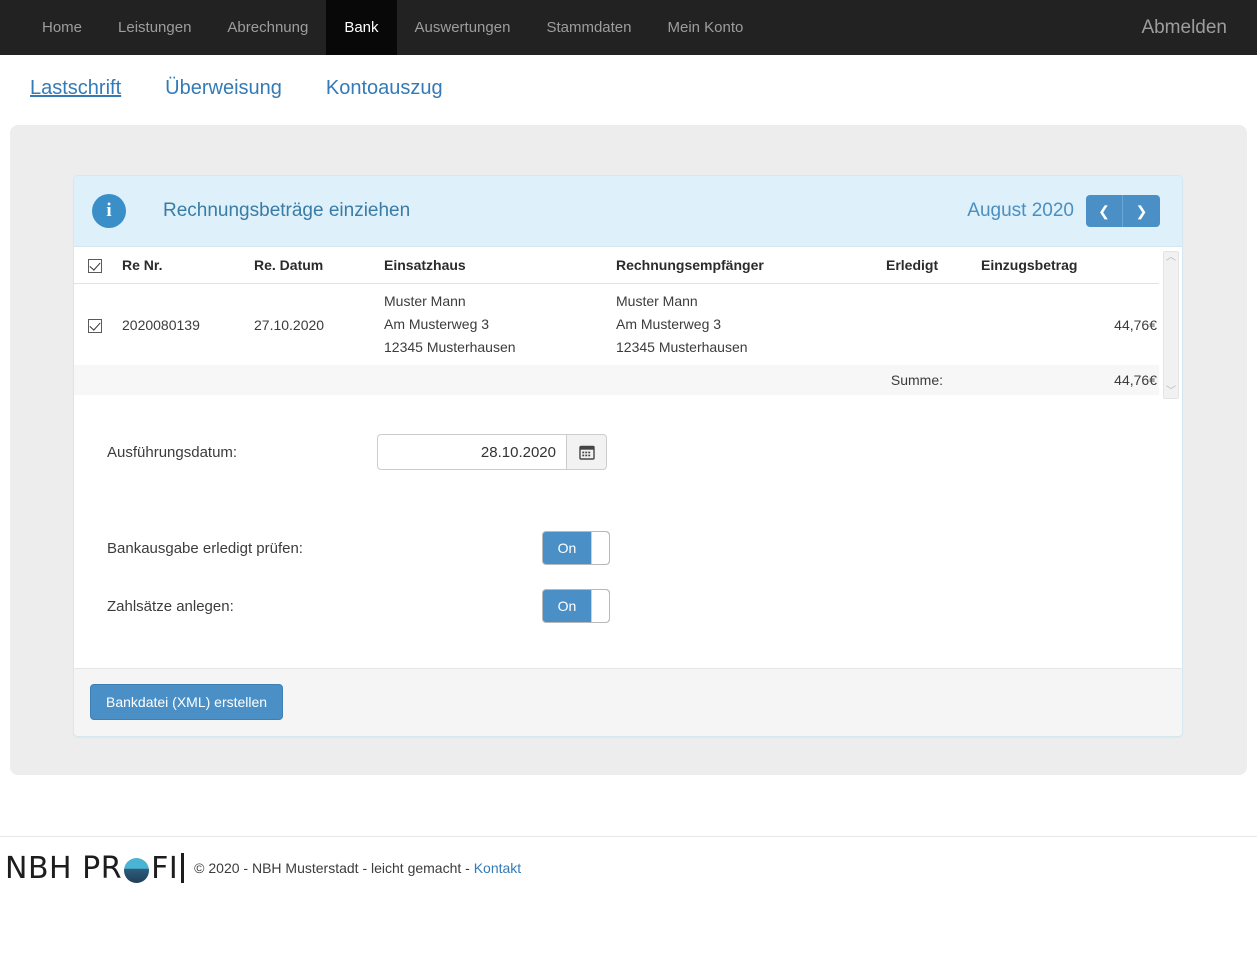 The image size is (1257, 960). I want to click on check-bank-output-toggle: On, so click(576, 548).